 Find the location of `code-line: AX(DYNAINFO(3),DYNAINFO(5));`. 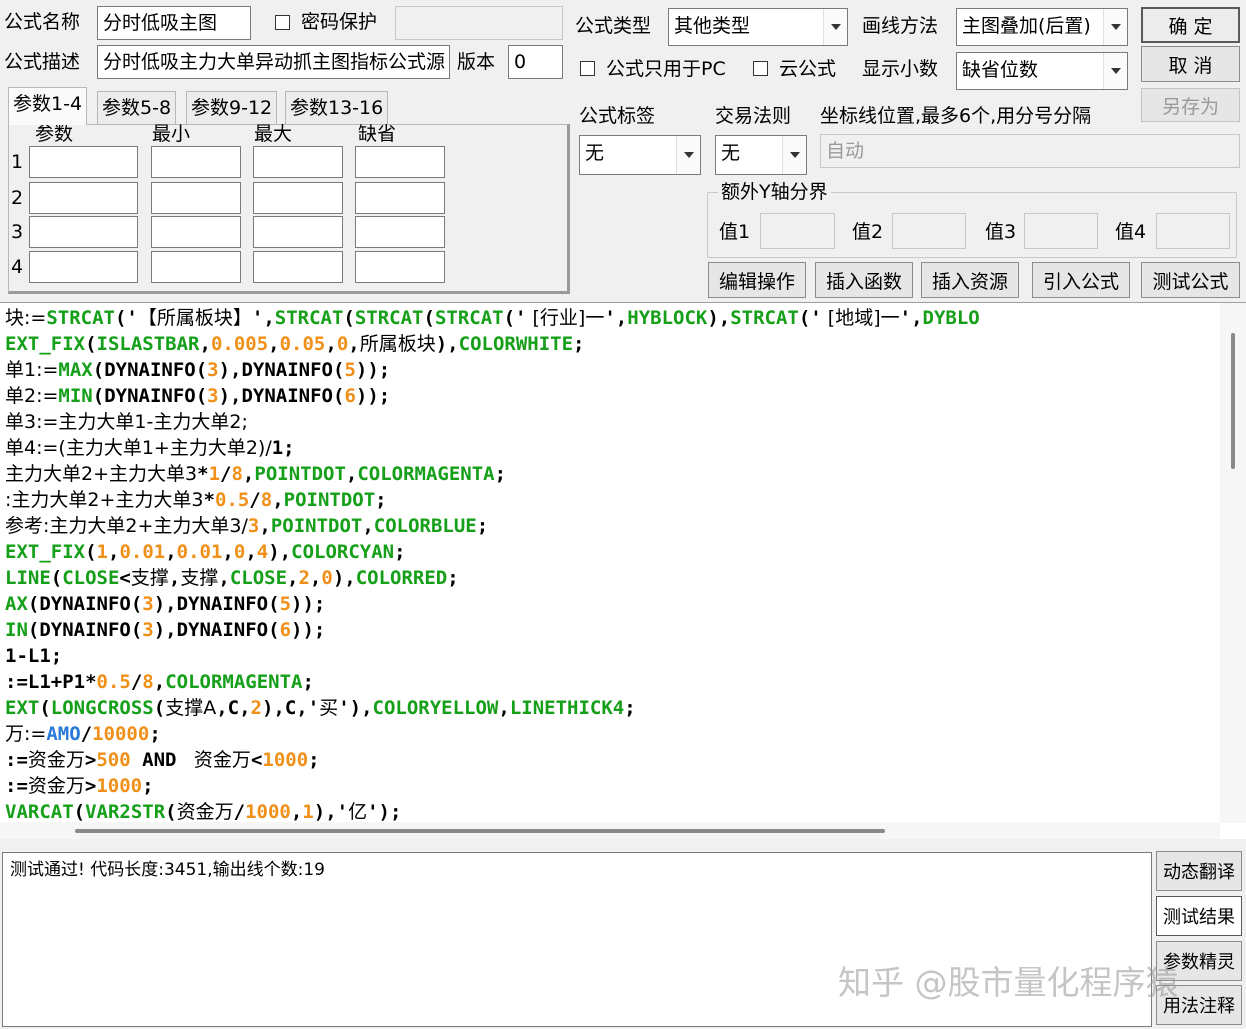

code-line: AX(DYNAINFO(3),DYNAINFO(5)); is located at coordinates (165, 604).